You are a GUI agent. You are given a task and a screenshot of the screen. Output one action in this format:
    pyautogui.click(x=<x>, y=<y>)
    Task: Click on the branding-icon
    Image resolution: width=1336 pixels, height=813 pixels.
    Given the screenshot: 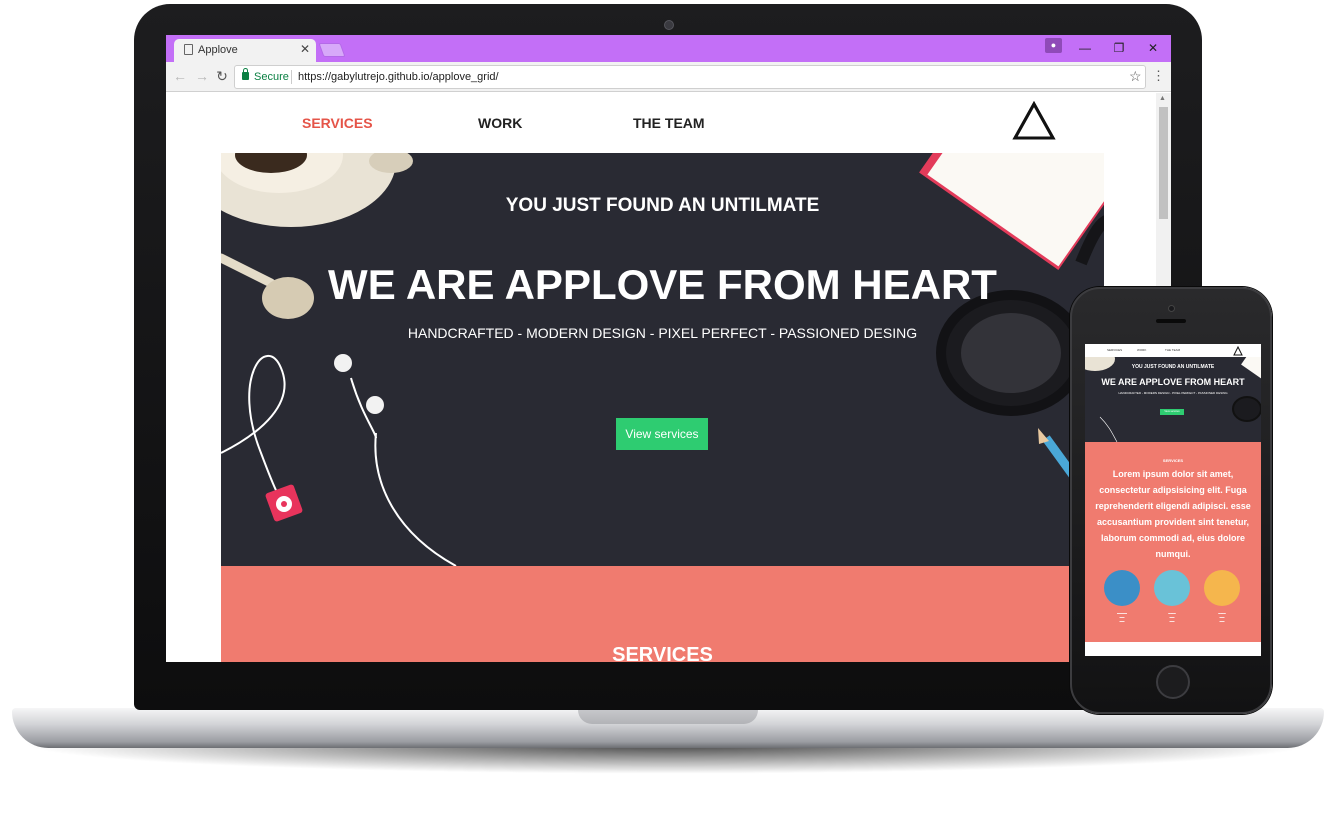 What is the action you would take?
    pyautogui.click(x=1222, y=588)
    